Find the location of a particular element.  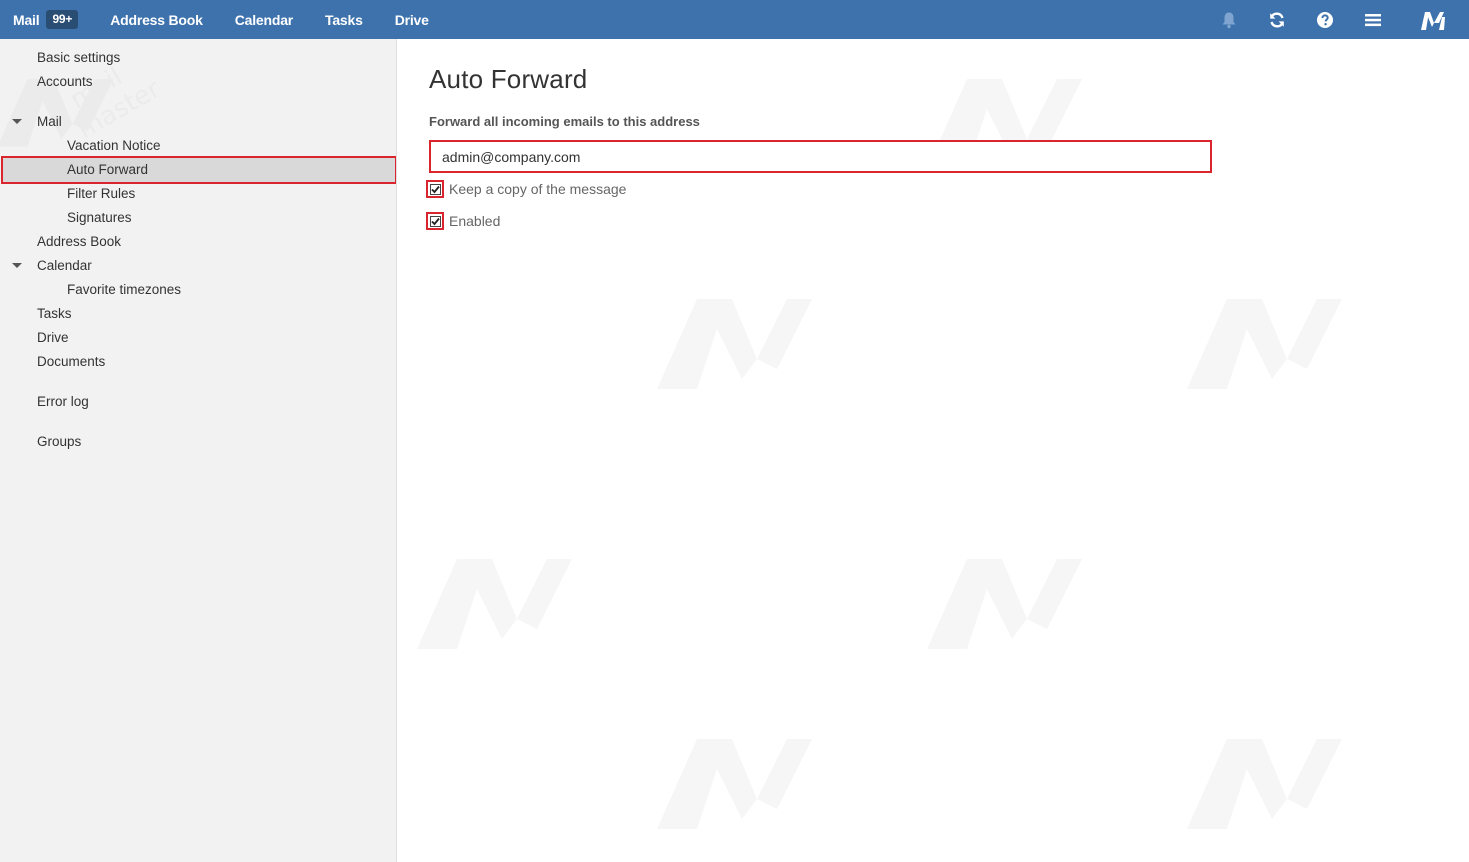

sidebar-item-label: Auto Forward is located at coordinates (108, 169).